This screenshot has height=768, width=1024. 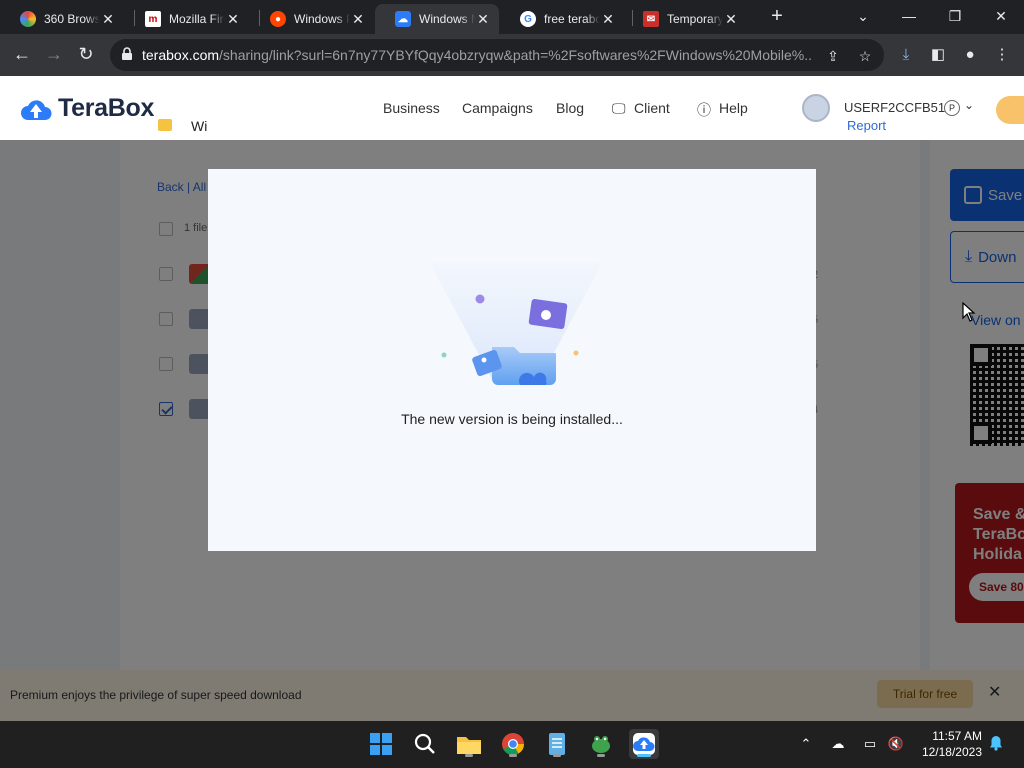 I want to click on search-icon, so click(x=424, y=743).